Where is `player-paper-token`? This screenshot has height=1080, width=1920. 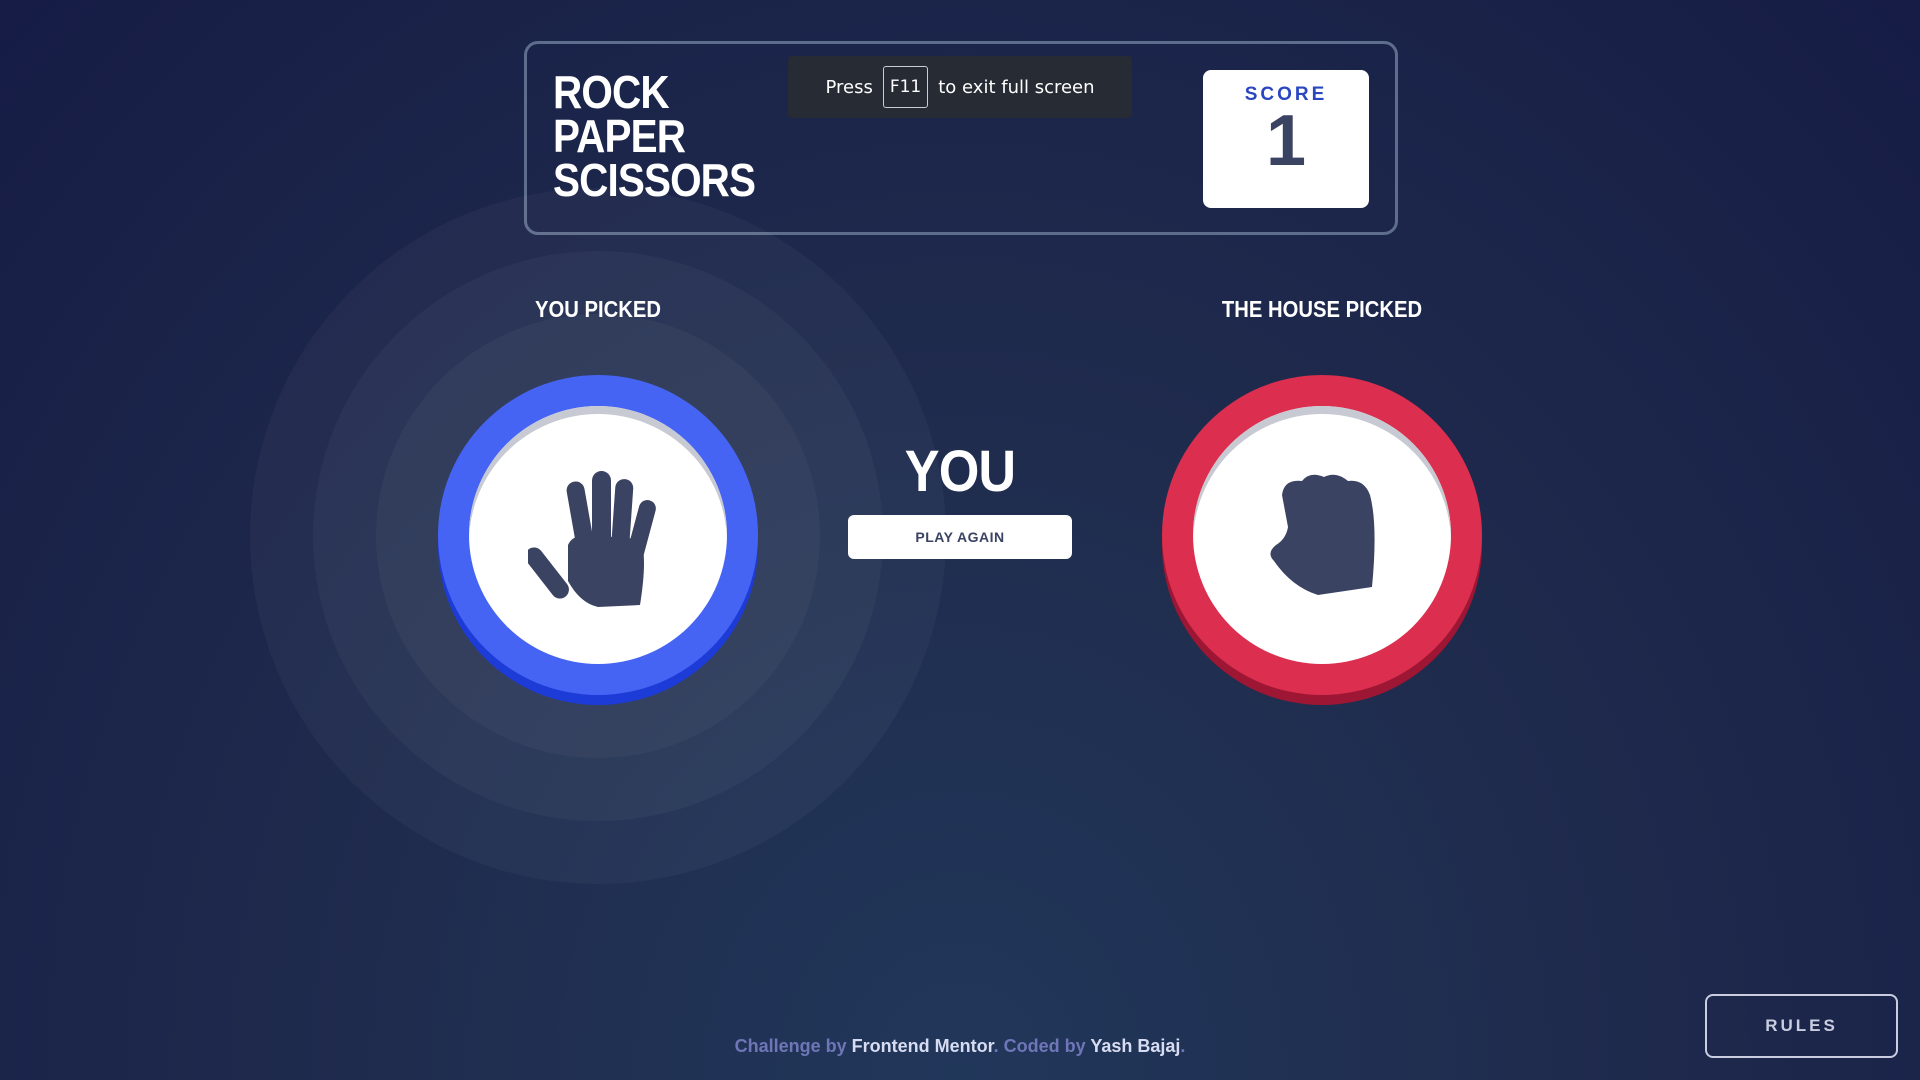
player-paper-token is located at coordinates (598, 540).